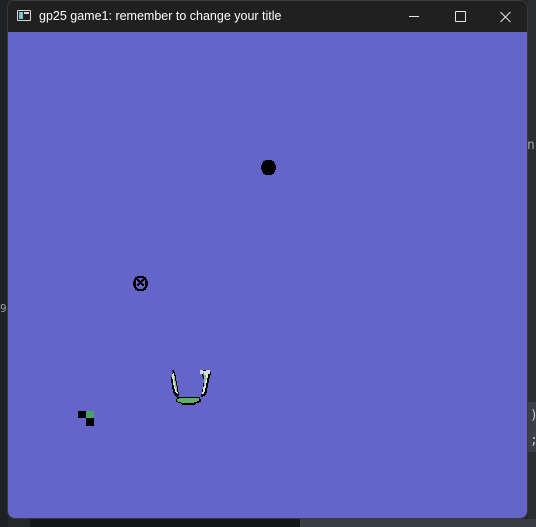 The width and height of the screenshot is (536, 527). I want to click on background-text-fragment: ), so click(533, 415).